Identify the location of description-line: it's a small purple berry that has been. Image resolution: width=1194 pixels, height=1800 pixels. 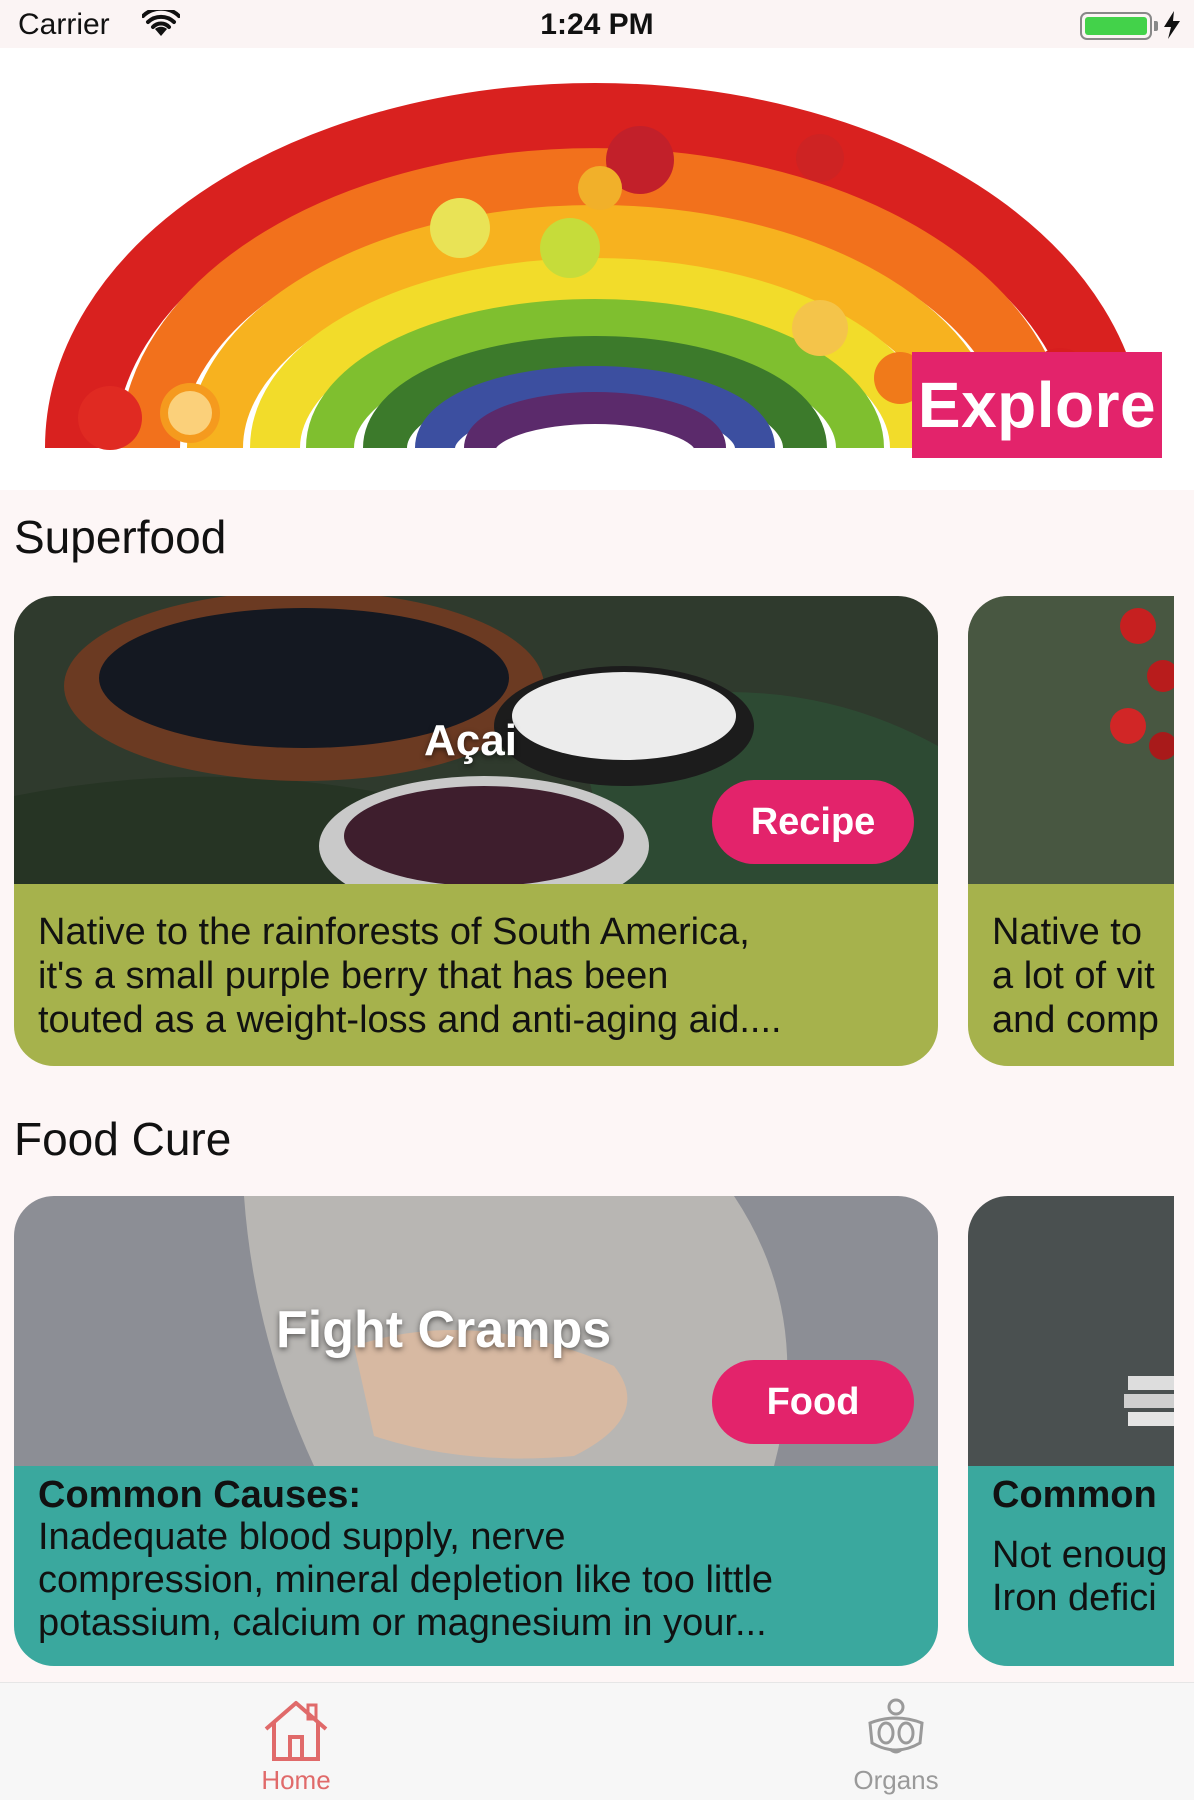
(353, 976).